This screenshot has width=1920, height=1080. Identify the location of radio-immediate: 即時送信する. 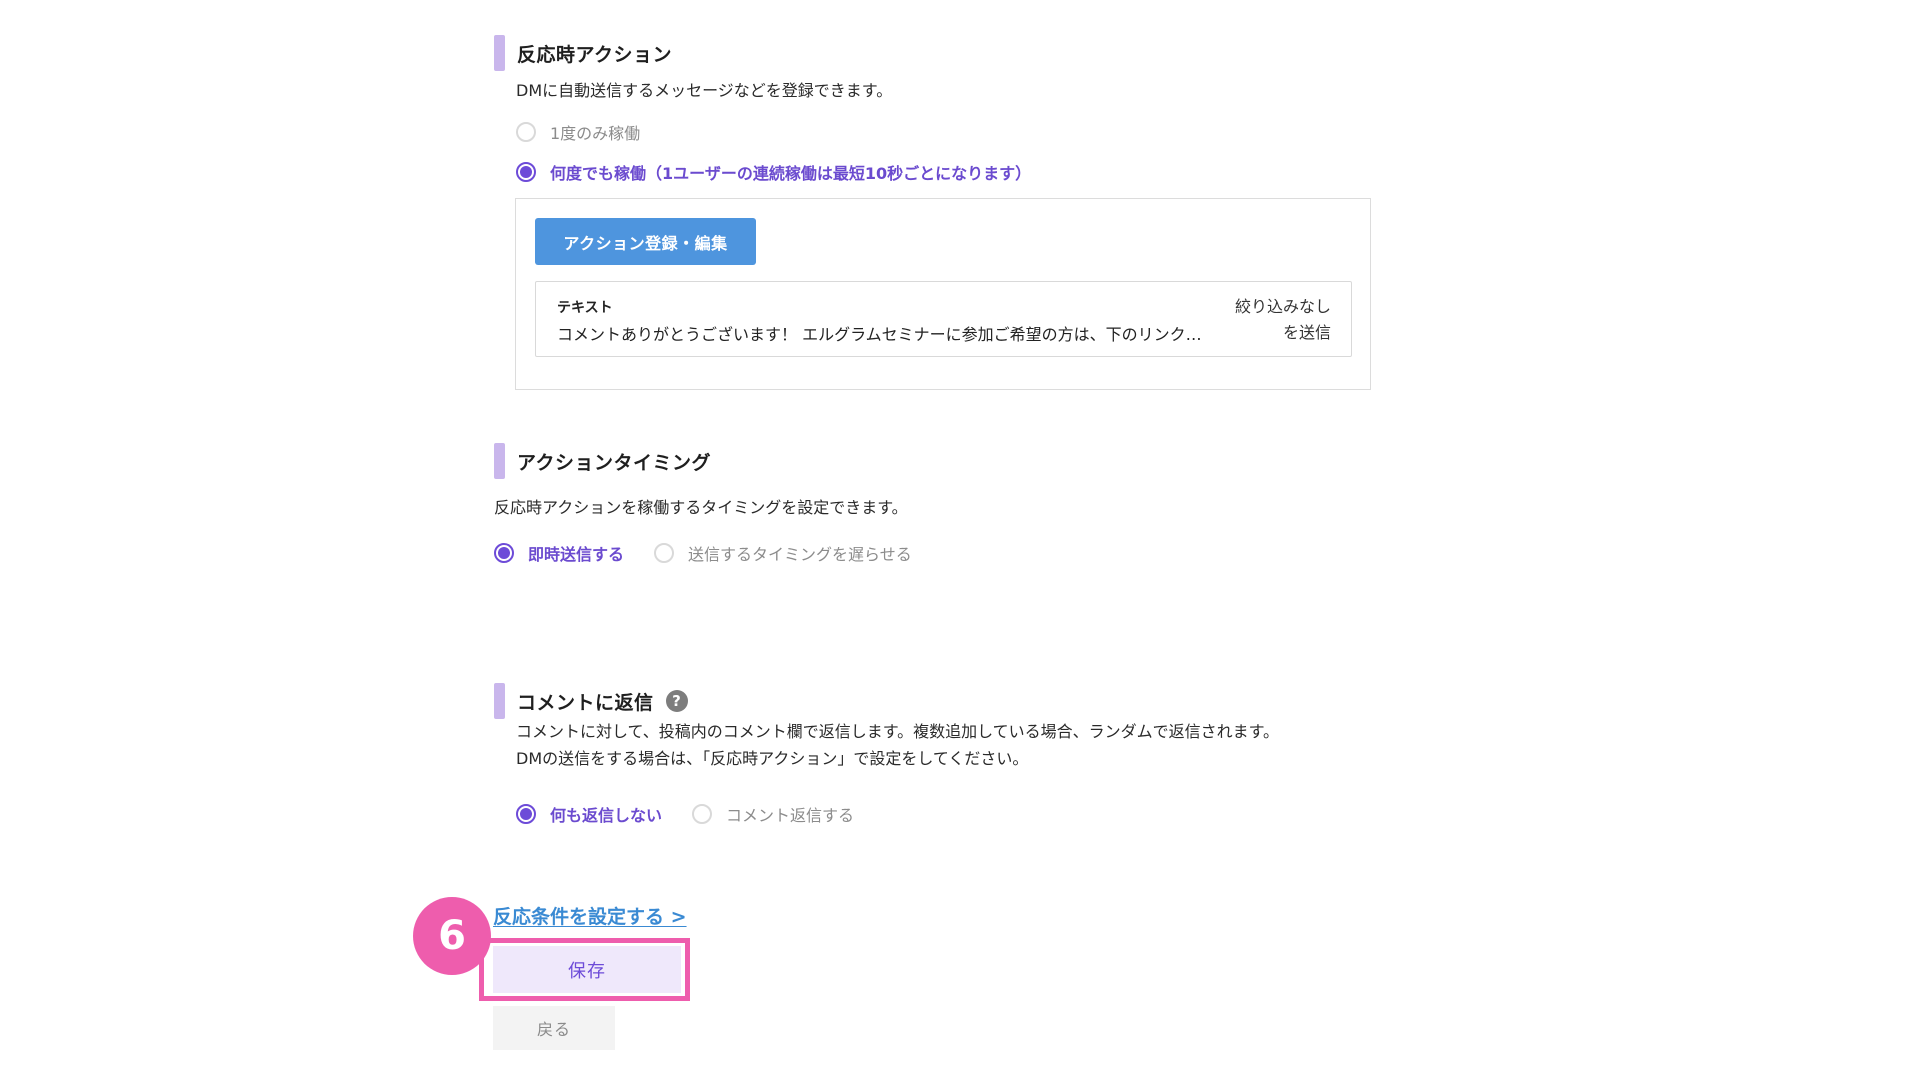
(559, 553).